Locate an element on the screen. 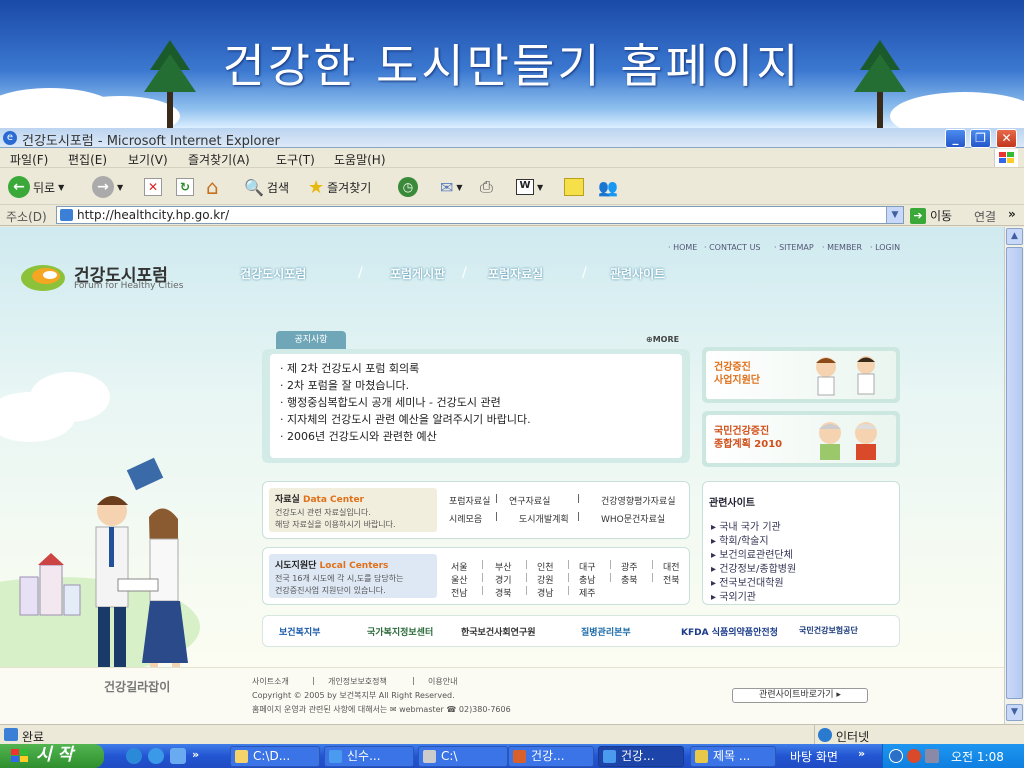 The height and width of the screenshot is (768, 1024). tab-notice: 공지사항 is located at coordinates (311, 340).